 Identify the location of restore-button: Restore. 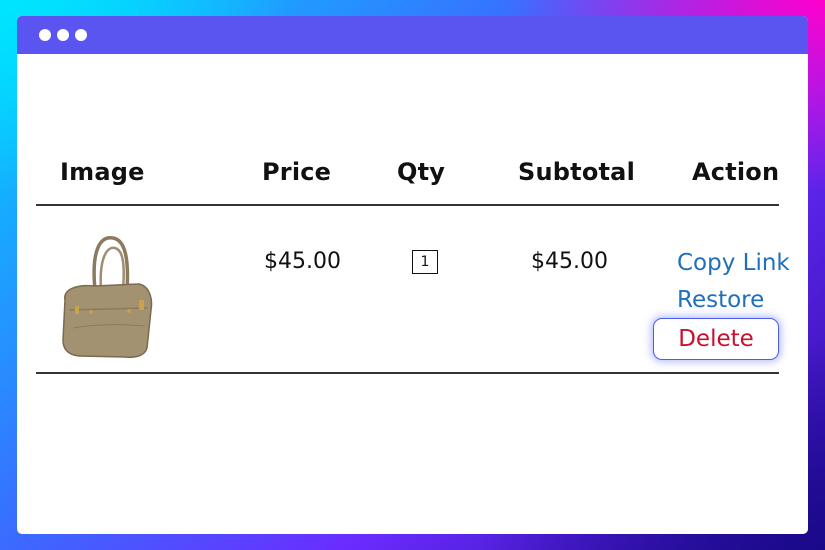
(720, 300).